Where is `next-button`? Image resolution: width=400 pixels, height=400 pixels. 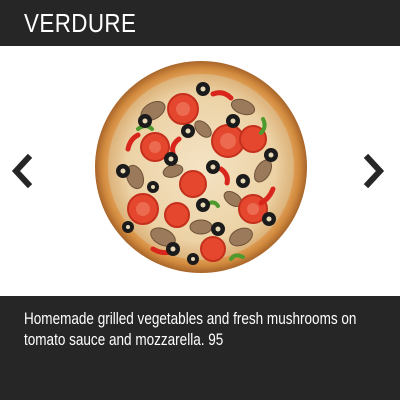 next-button is located at coordinates (374, 171).